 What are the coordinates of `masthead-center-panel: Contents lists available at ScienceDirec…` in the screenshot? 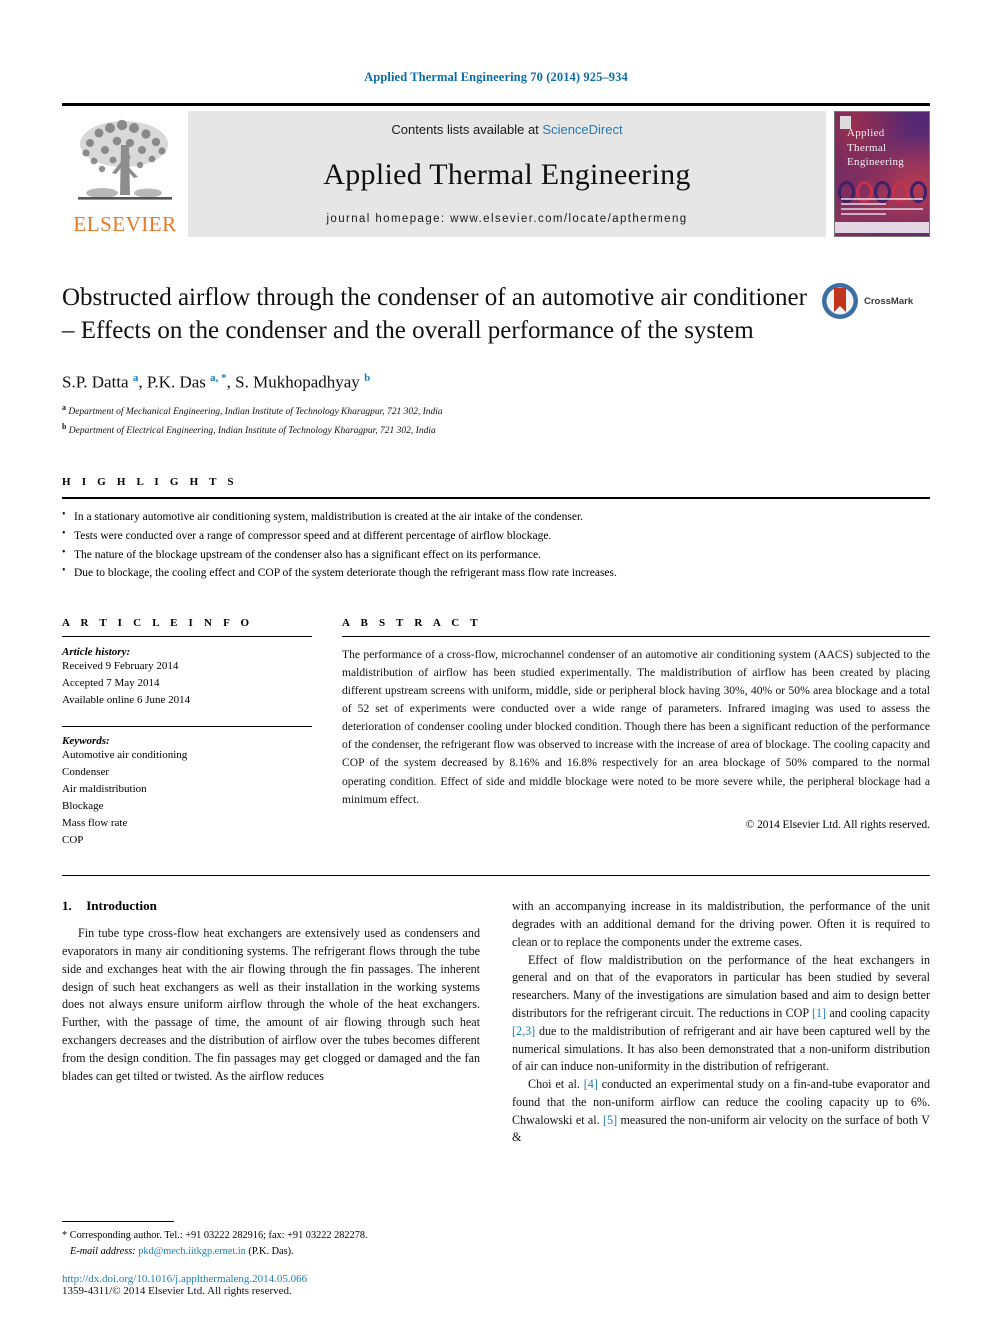 It's located at (507, 174).